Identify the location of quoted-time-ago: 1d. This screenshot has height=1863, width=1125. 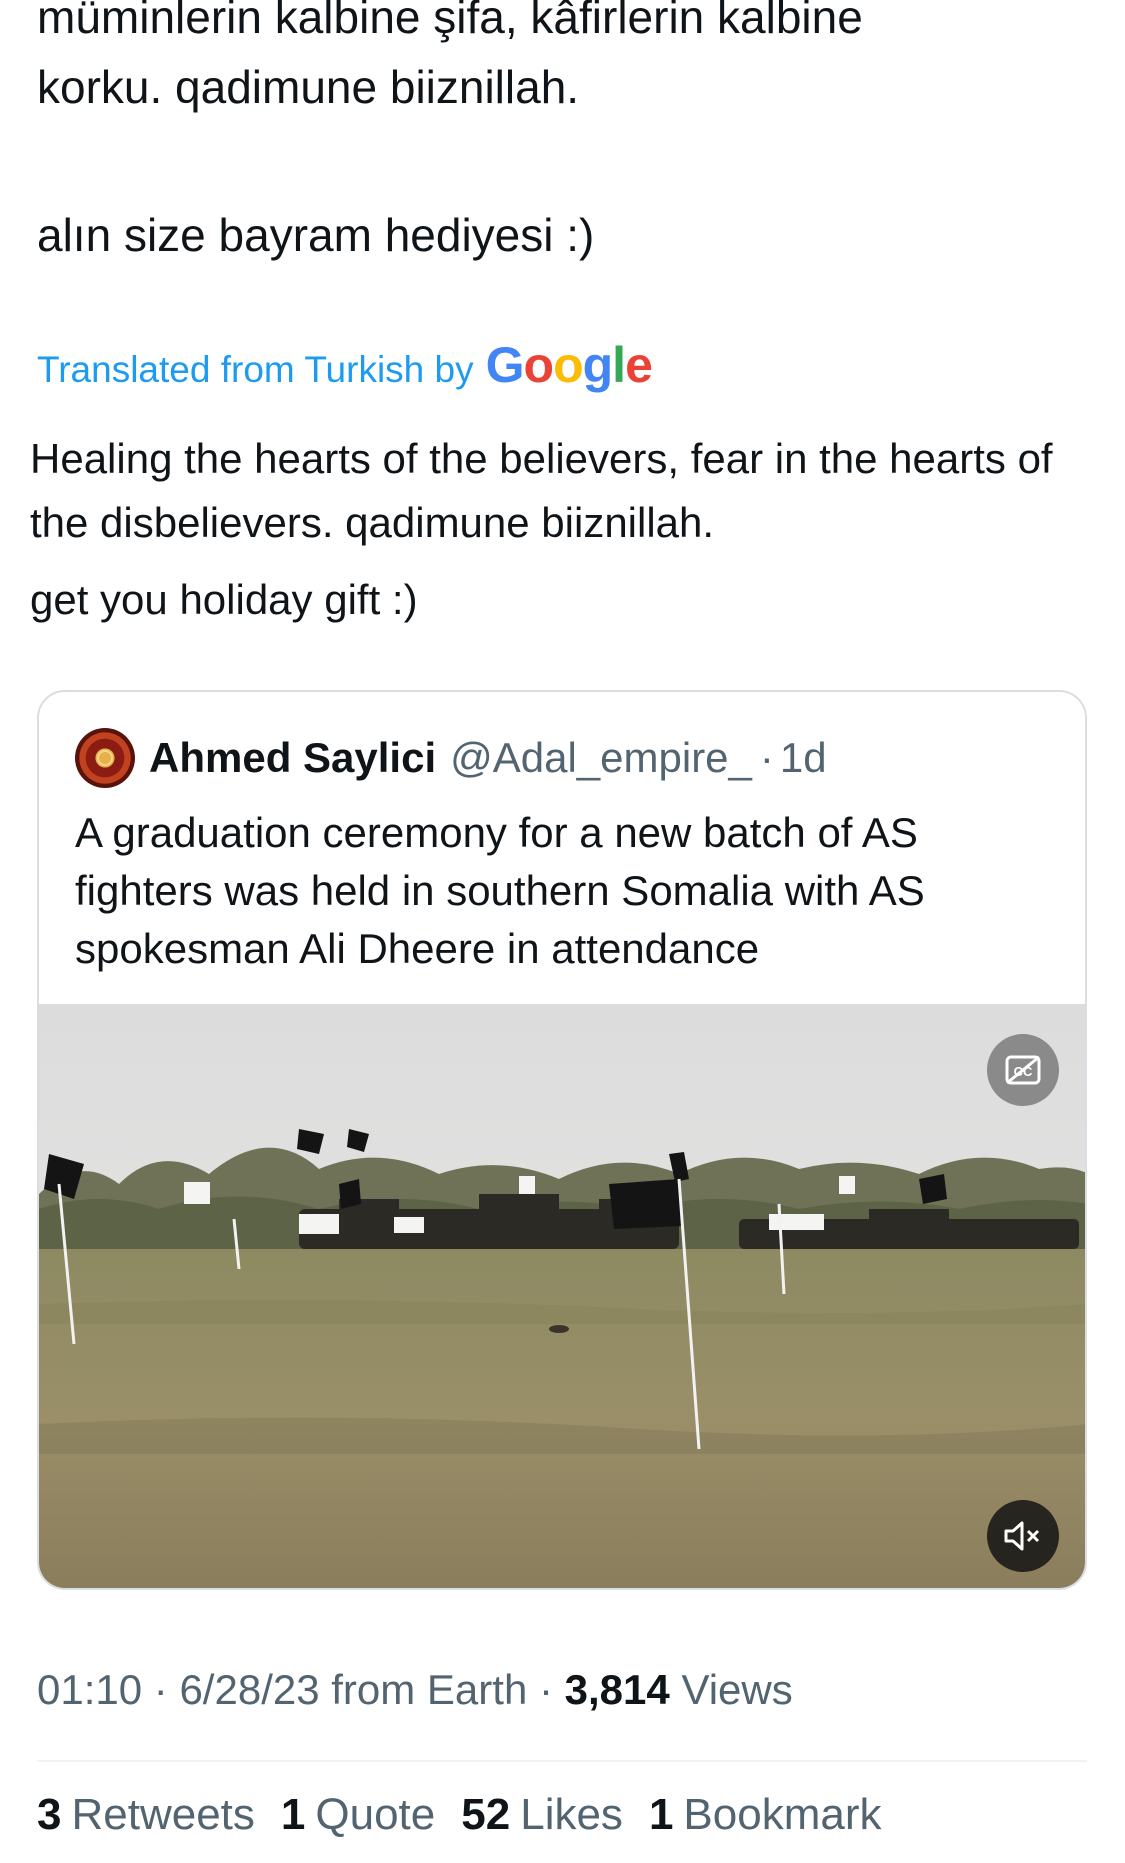
(803, 758).